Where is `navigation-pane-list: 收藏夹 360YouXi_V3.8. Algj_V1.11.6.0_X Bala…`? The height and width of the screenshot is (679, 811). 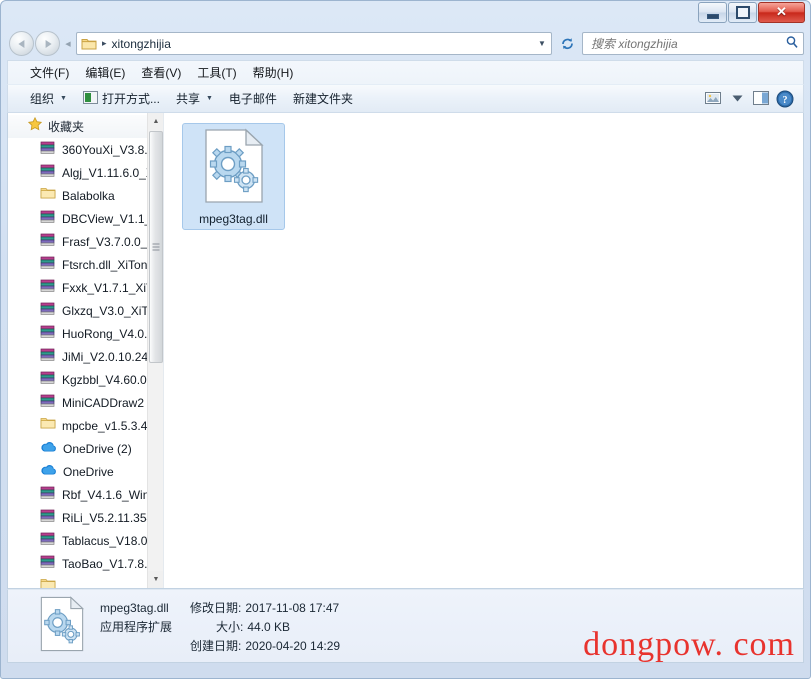
navigation-pane-list: 收藏夹 360YouXi_V3.8. Algj_V1.11.6.0_X Bala… is located at coordinates (85, 350).